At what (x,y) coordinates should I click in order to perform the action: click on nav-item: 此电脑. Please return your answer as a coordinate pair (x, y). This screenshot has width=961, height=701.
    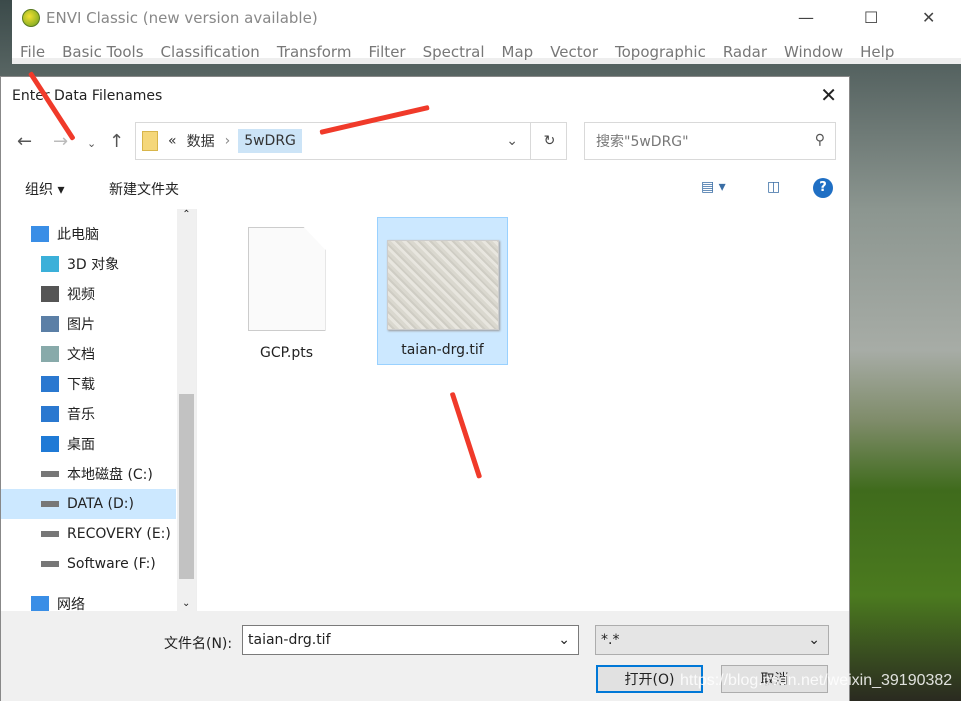
    Looking at the image, I should click on (88, 234).